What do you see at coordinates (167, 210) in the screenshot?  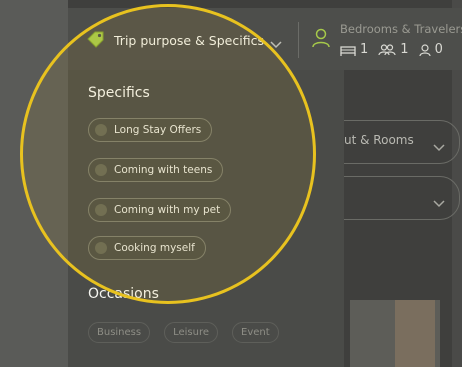 I see `option-label: Coming with my pet` at bounding box center [167, 210].